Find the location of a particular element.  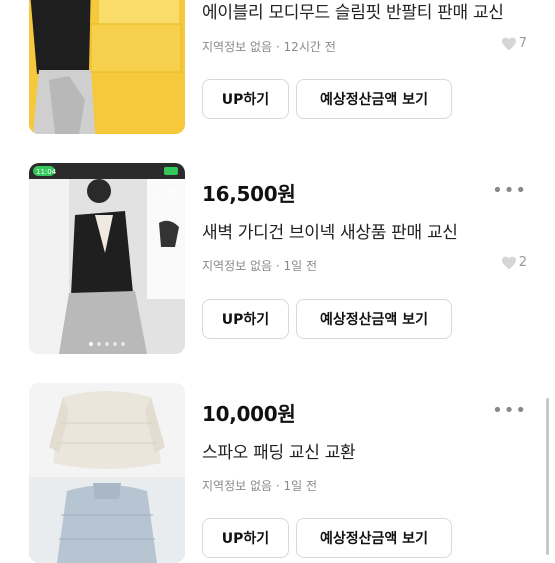

listing-meta: 지역정보 없음 · 12시간 전 is located at coordinates (269, 46).